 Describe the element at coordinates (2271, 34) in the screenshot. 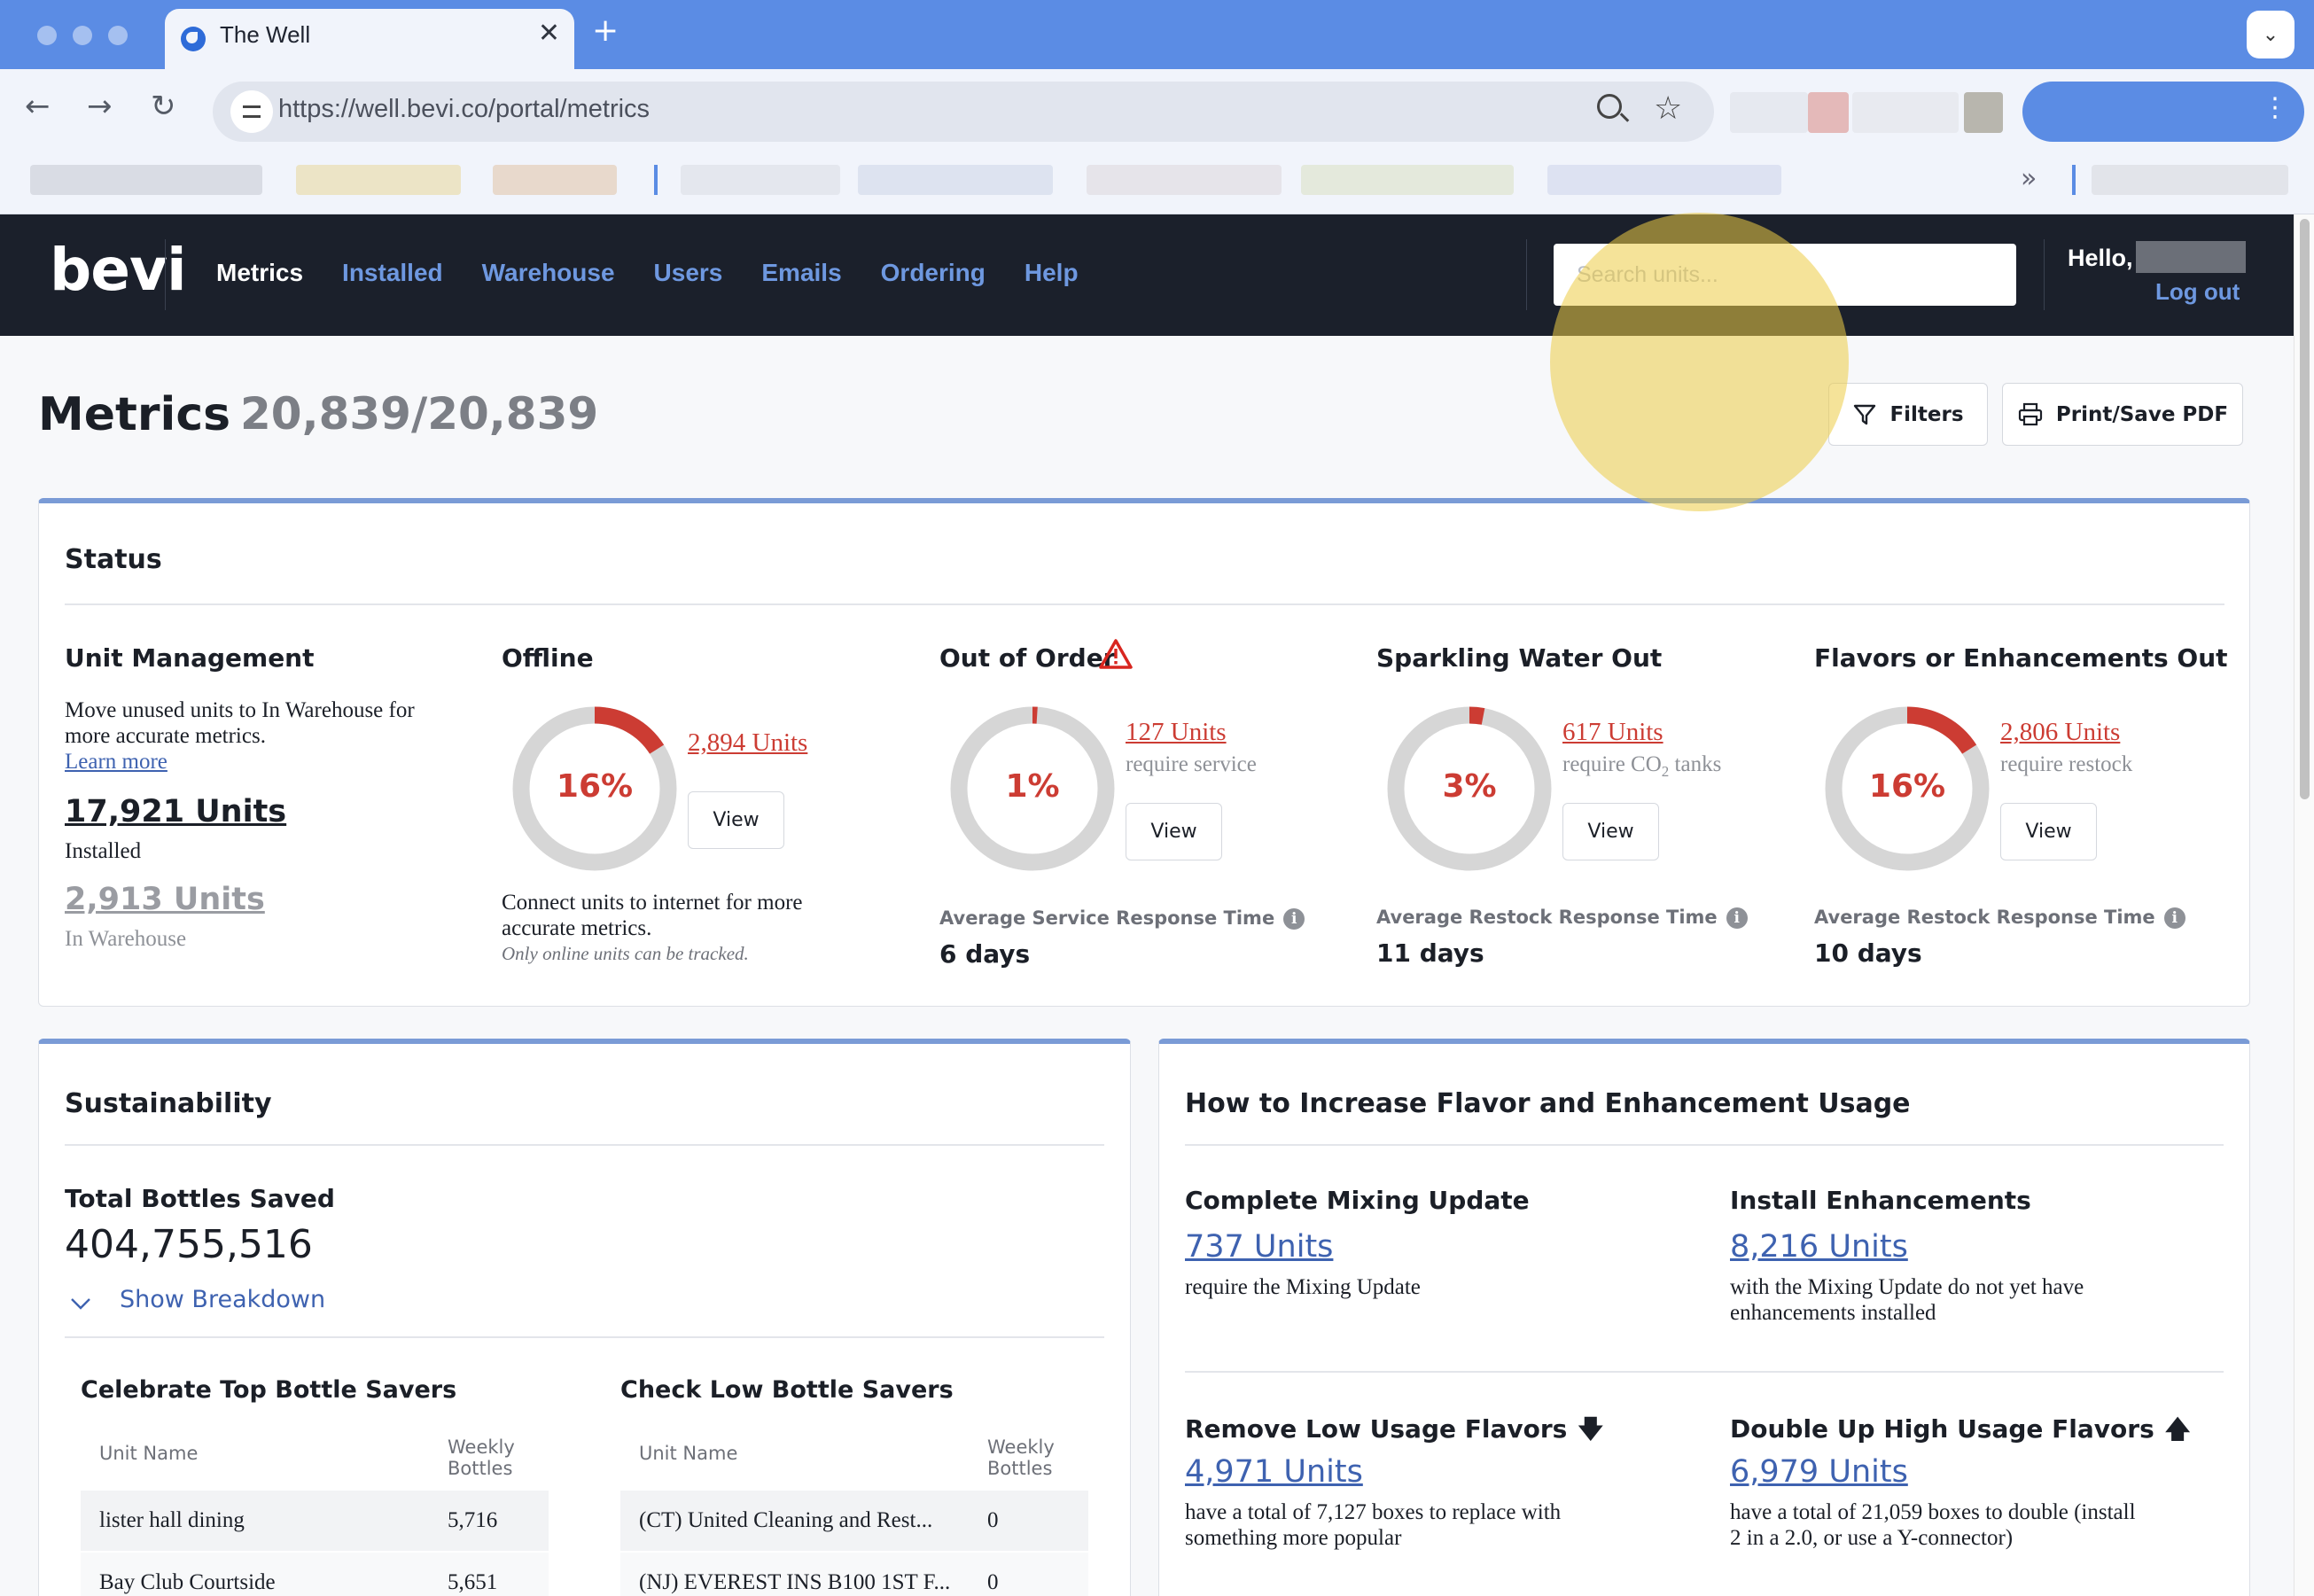

I see `tab-search-chevron-icon: ⌄` at that location.